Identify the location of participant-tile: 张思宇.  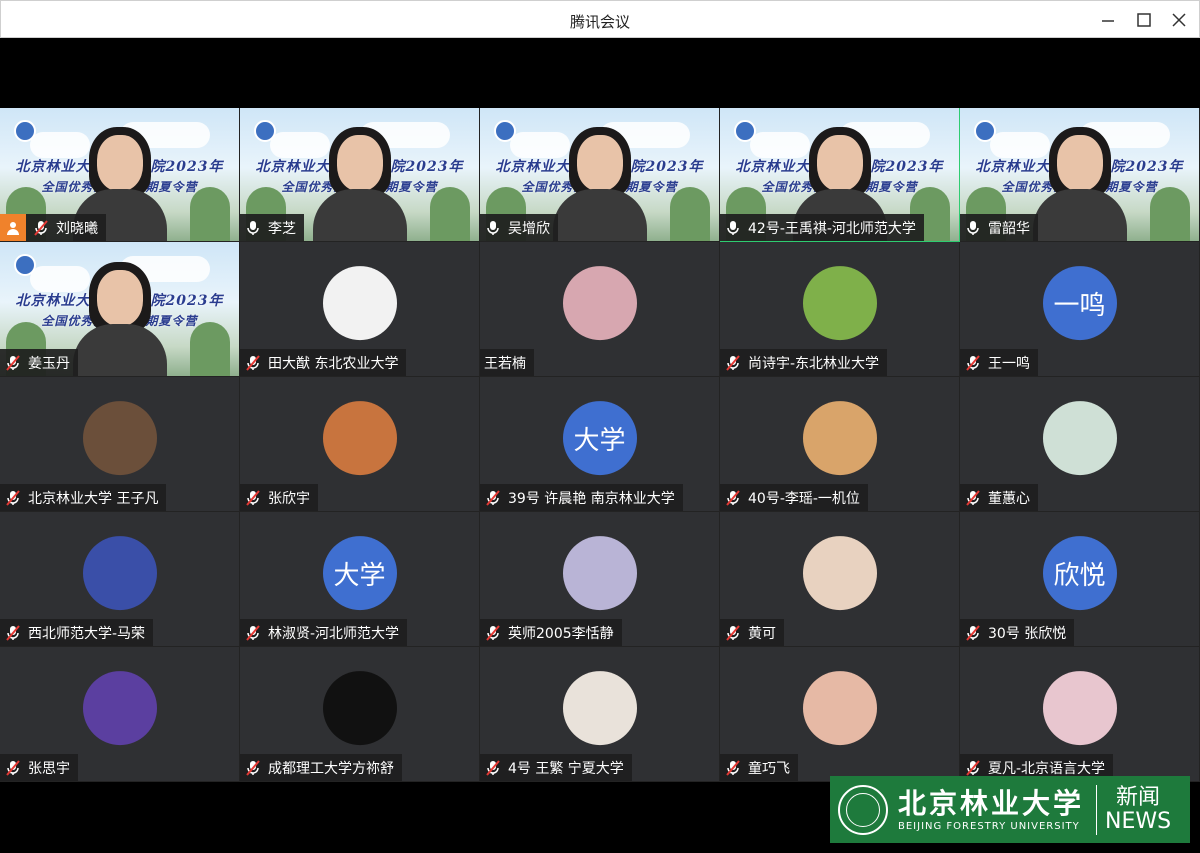
(120, 714).